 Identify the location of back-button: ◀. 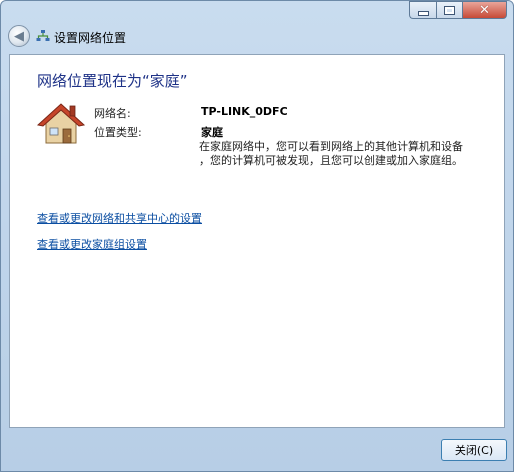
(19, 36).